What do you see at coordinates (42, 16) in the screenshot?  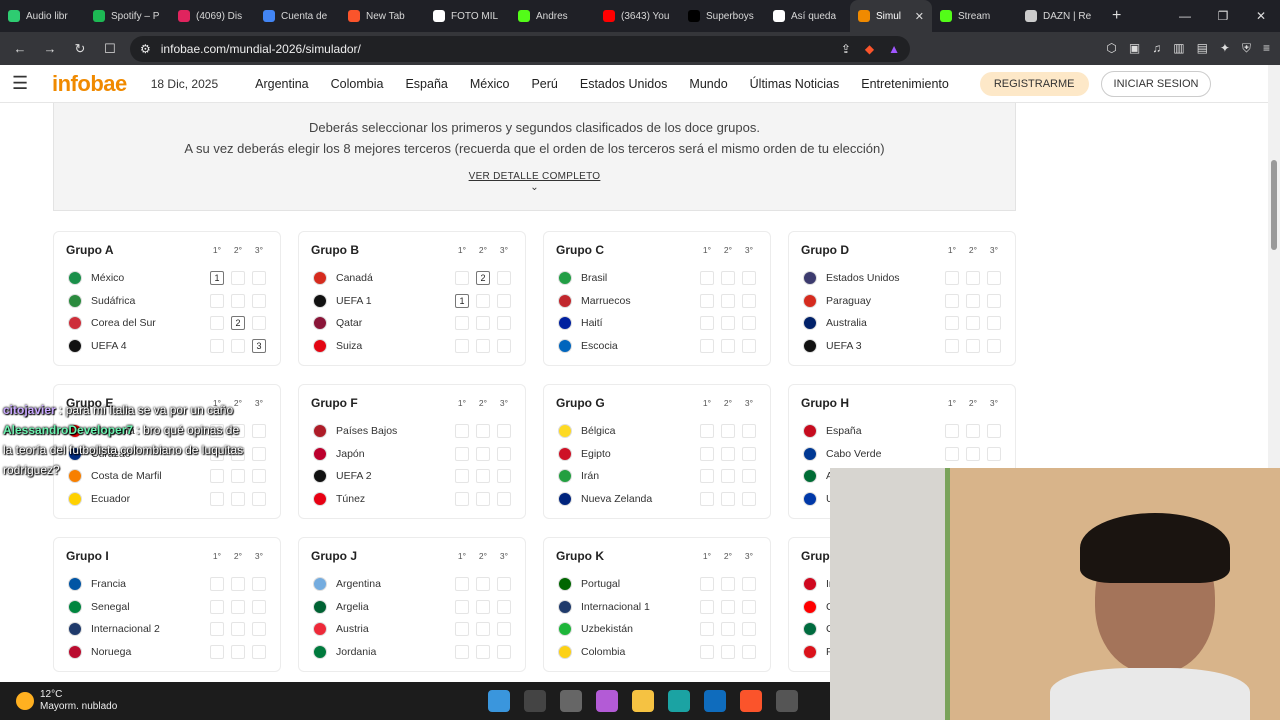 I see `browser-tab: Audio libr` at bounding box center [42, 16].